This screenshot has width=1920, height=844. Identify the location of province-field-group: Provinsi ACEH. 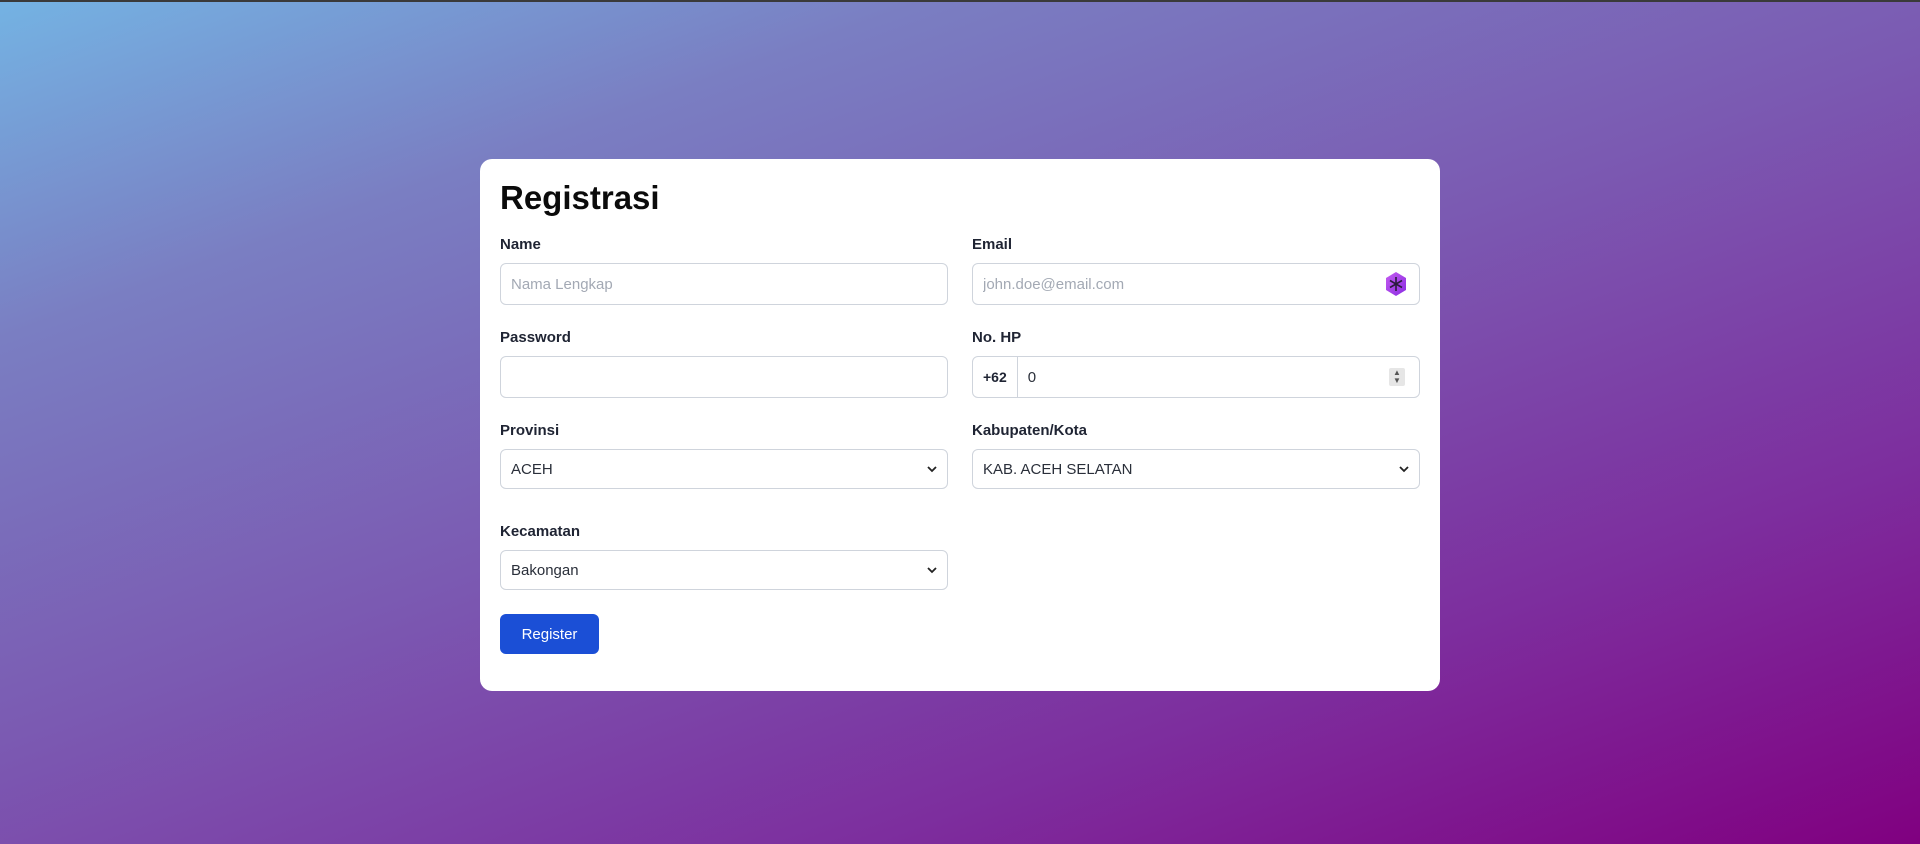
(724, 455).